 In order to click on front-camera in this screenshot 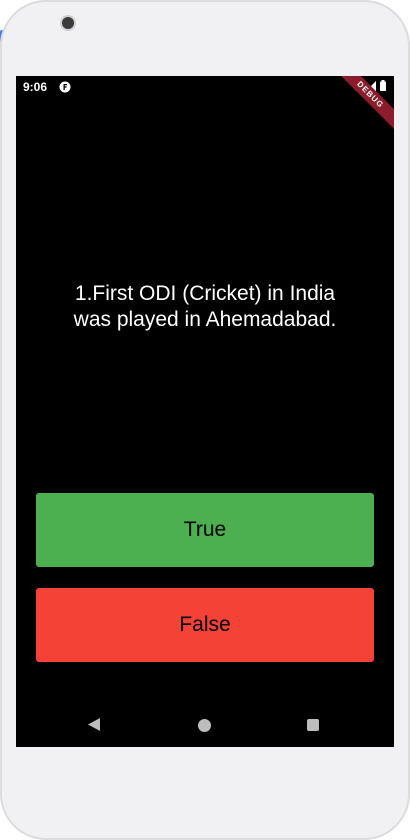, I will do `click(68, 23)`.